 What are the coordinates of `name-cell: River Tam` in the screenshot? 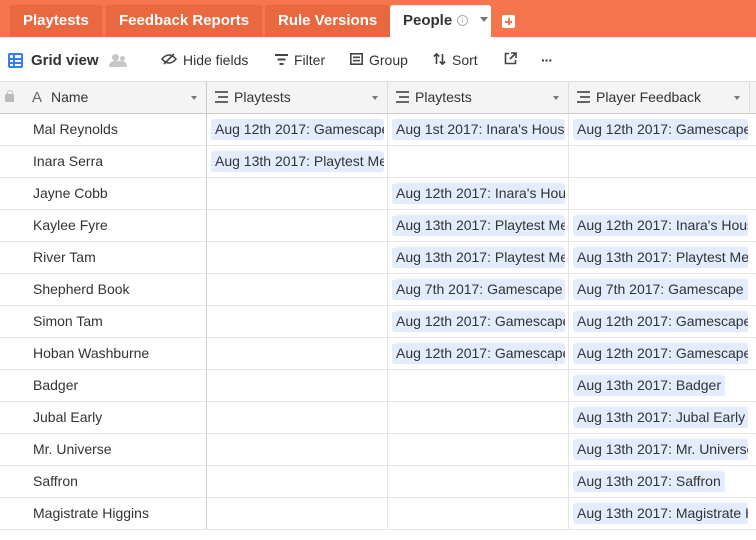 It's located at (103, 257).